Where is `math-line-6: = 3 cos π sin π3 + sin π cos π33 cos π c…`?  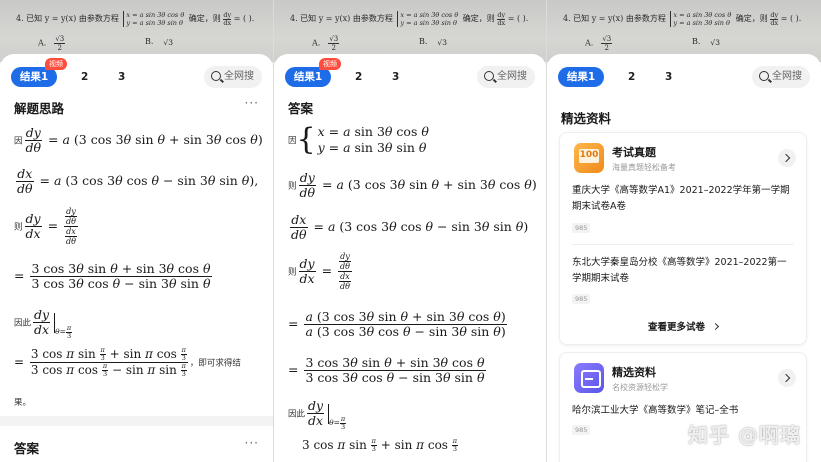
math-line-6: = 3 cos π sin π3 + sin π cos π33 cos π c… is located at coordinates (127, 362).